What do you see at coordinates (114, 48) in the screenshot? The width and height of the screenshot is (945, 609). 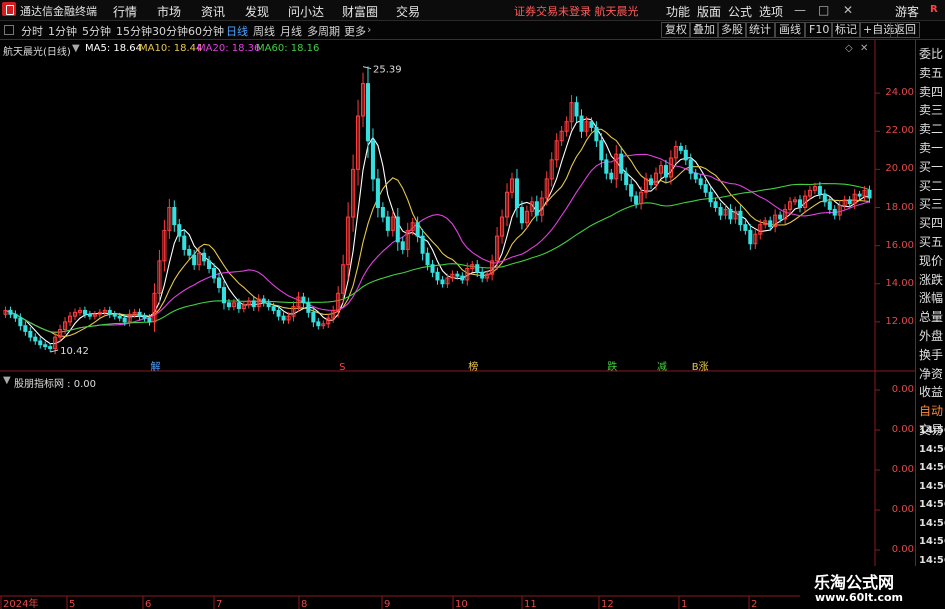 I see `legend-ma5: MA5: 18.64` at bounding box center [114, 48].